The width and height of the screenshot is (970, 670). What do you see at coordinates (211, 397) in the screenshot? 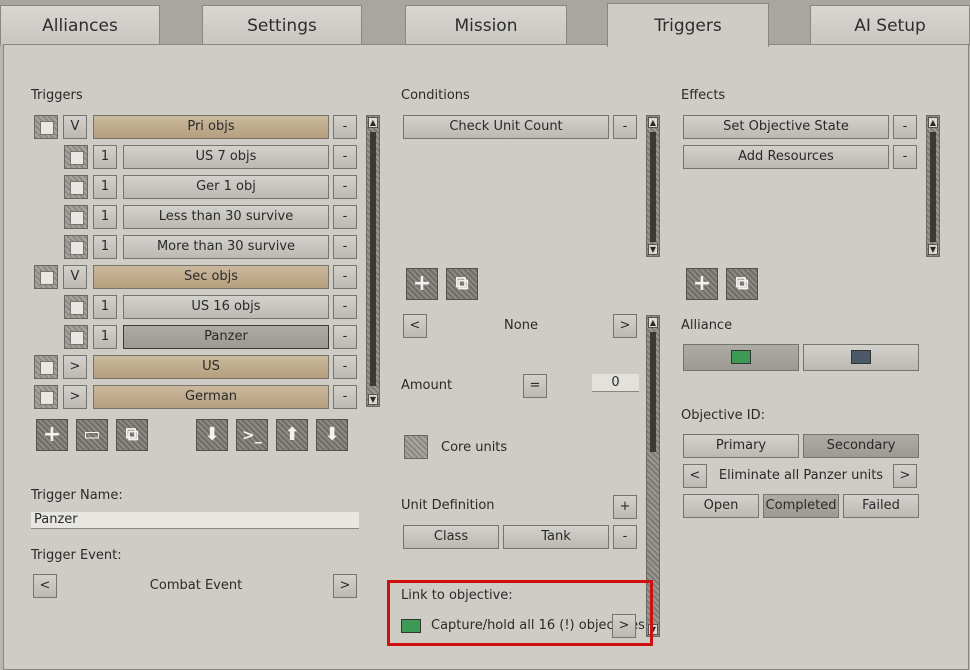
I see `trigger-item-german: German` at bounding box center [211, 397].